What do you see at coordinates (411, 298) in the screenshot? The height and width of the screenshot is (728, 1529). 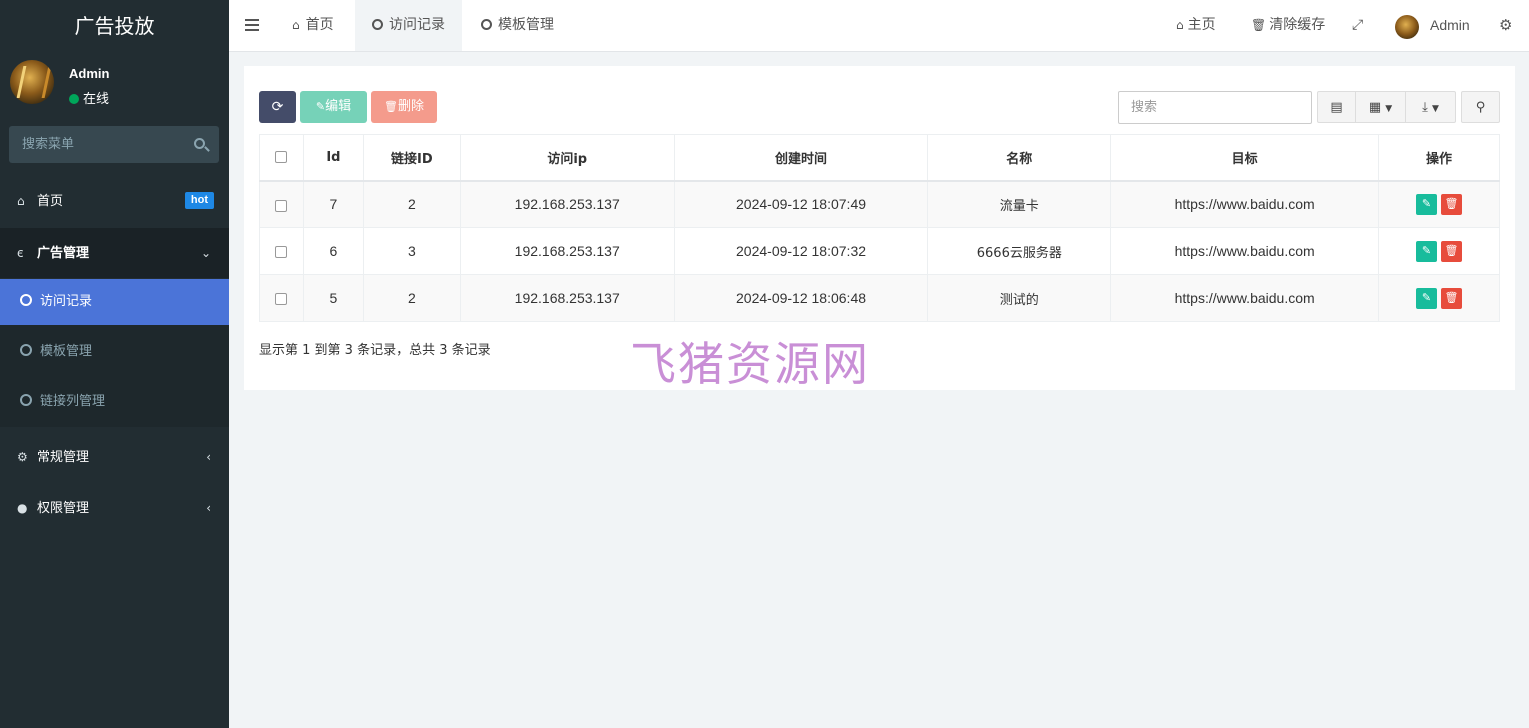 I see `cell-link-id: 2` at bounding box center [411, 298].